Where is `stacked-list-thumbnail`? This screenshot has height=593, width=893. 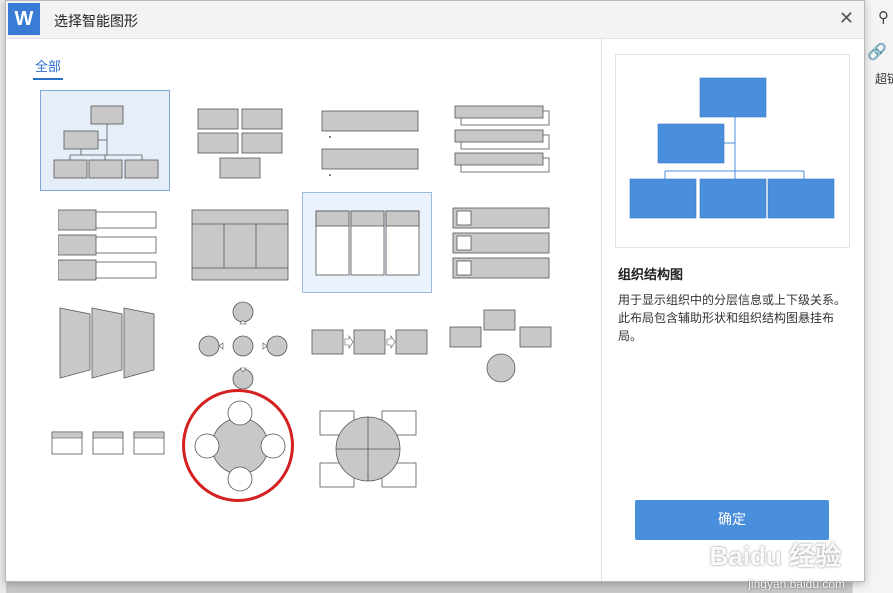
stacked-list-thumbnail is located at coordinates (502, 139).